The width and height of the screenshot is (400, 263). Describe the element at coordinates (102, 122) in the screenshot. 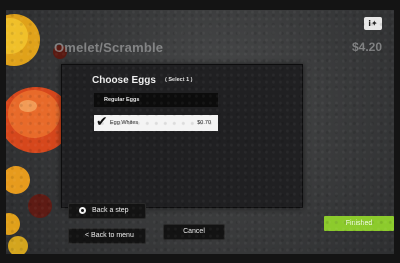

I see `checkmark-icon: ✔` at that location.